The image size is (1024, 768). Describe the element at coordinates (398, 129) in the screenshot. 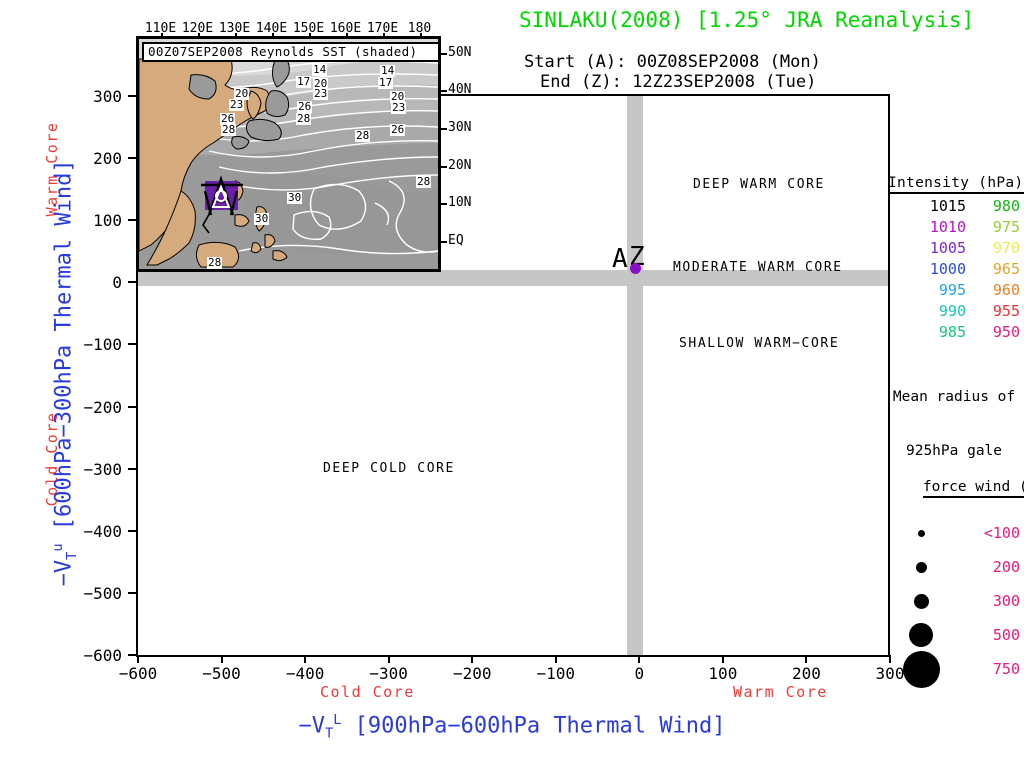

I see `sst-contour-label: 26` at that location.